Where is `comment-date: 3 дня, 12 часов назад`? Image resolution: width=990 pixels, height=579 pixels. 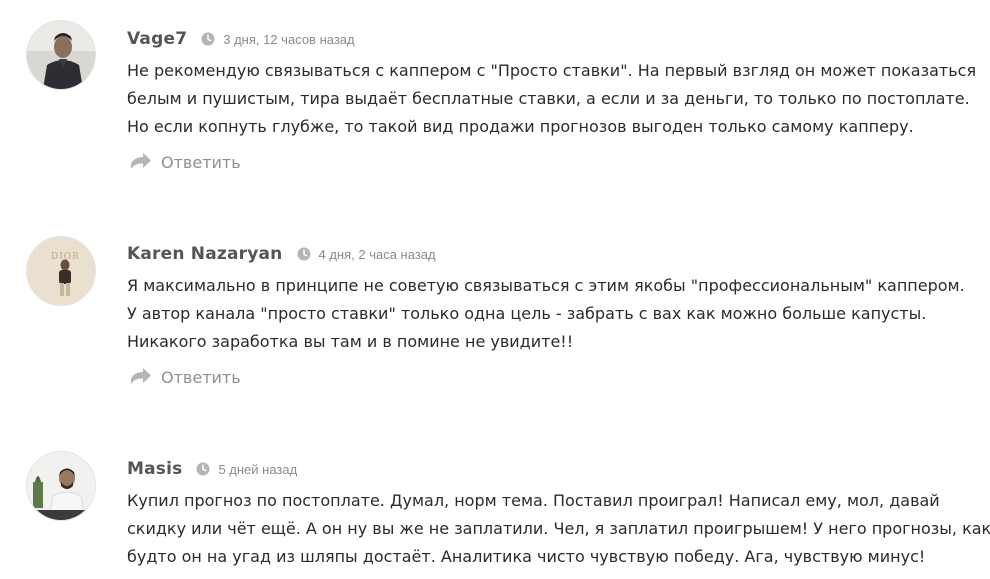
comment-date: 3 дня, 12 часов назад is located at coordinates (288, 39).